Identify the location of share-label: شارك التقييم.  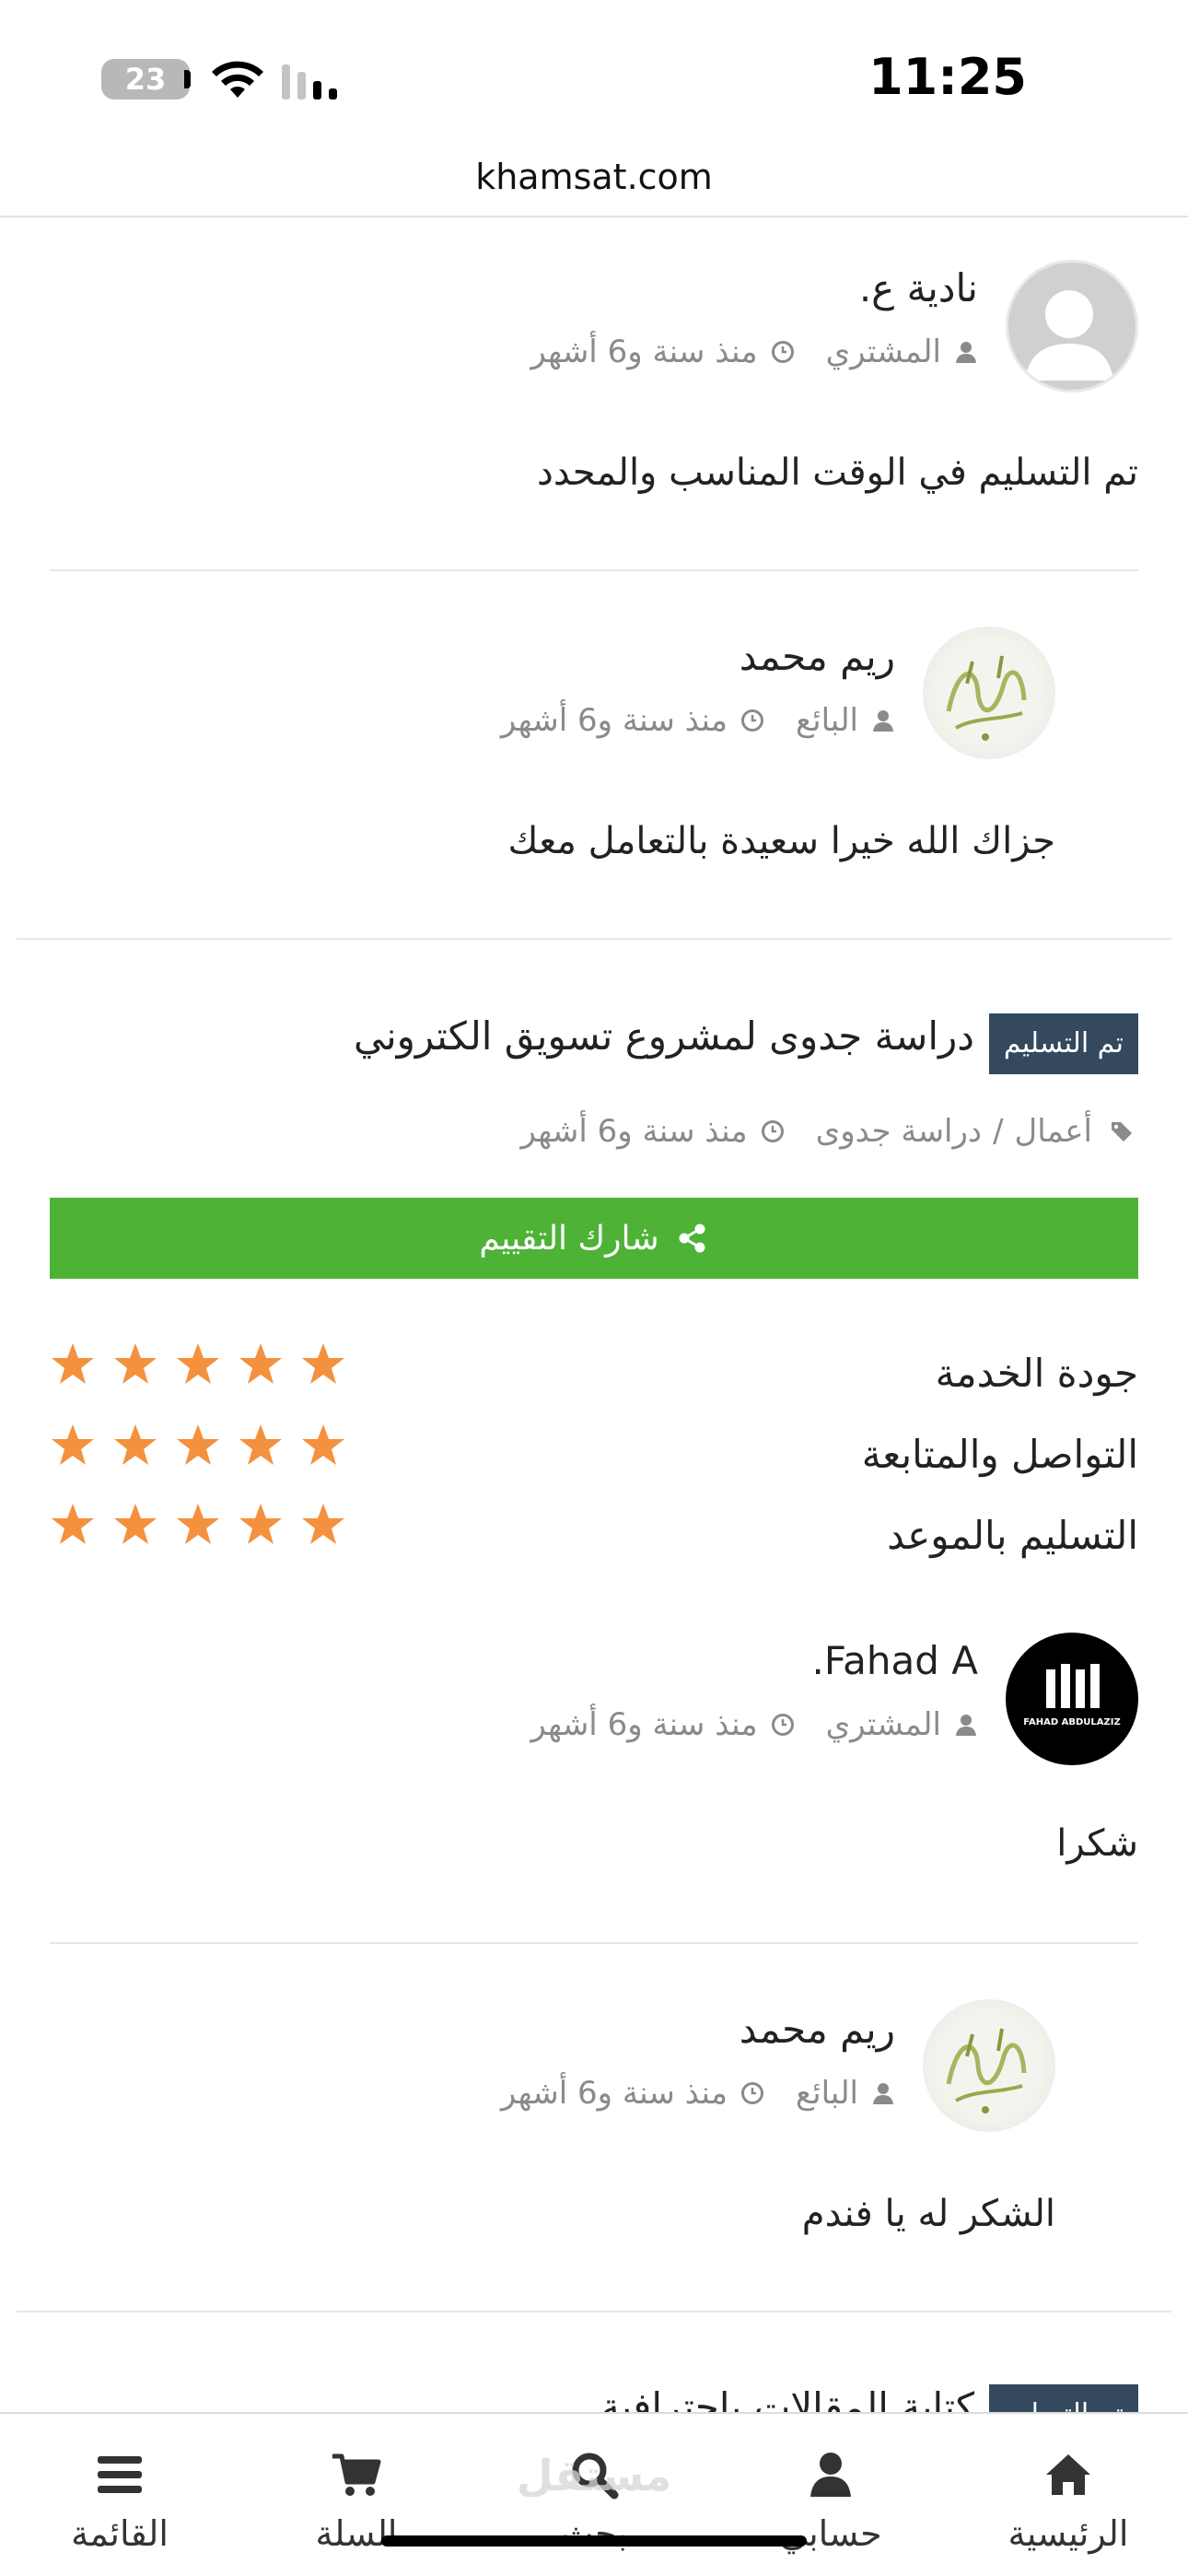
(569, 1238).